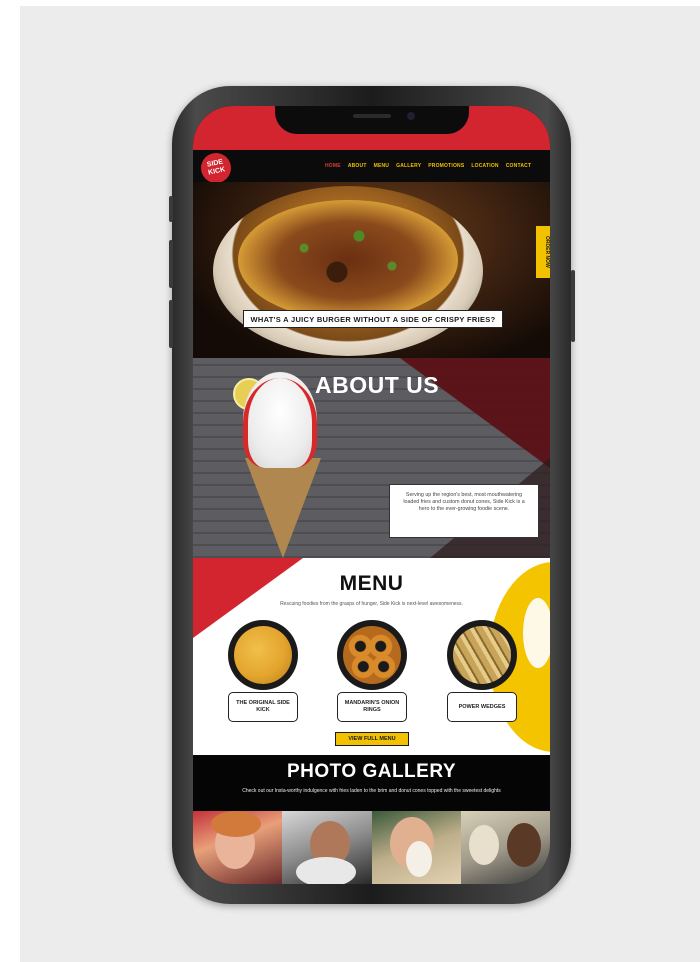 This screenshot has width=700, height=962. Describe the element at coordinates (418, 859) in the screenshot. I see `donut-cone-in-hand` at that location.